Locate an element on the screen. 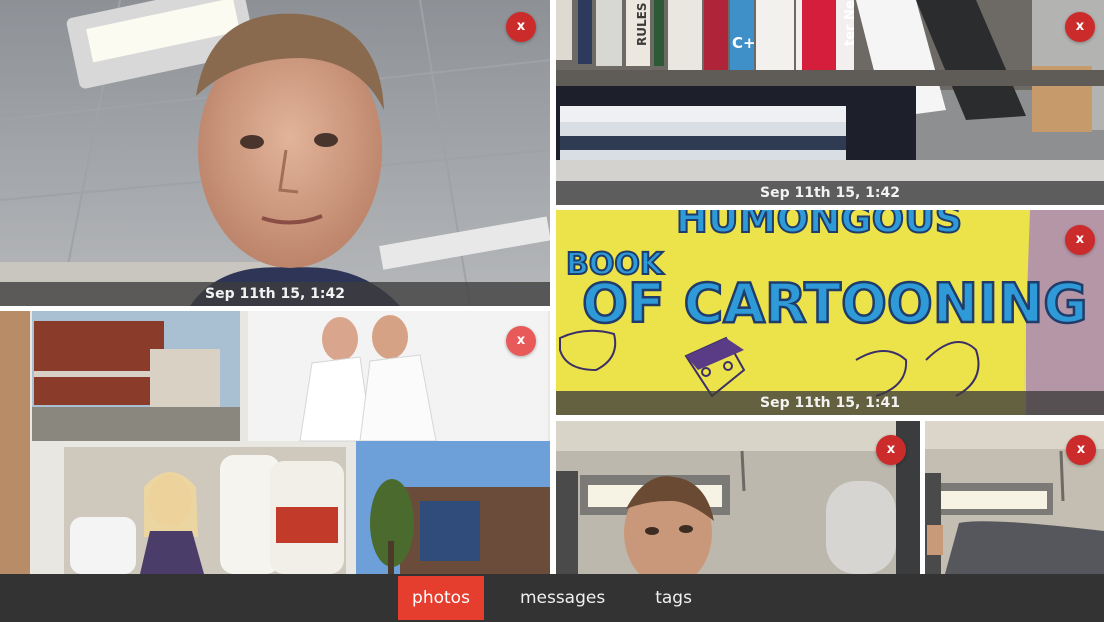  book-spine-text: ter Networks is located at coordinates (850, 23).